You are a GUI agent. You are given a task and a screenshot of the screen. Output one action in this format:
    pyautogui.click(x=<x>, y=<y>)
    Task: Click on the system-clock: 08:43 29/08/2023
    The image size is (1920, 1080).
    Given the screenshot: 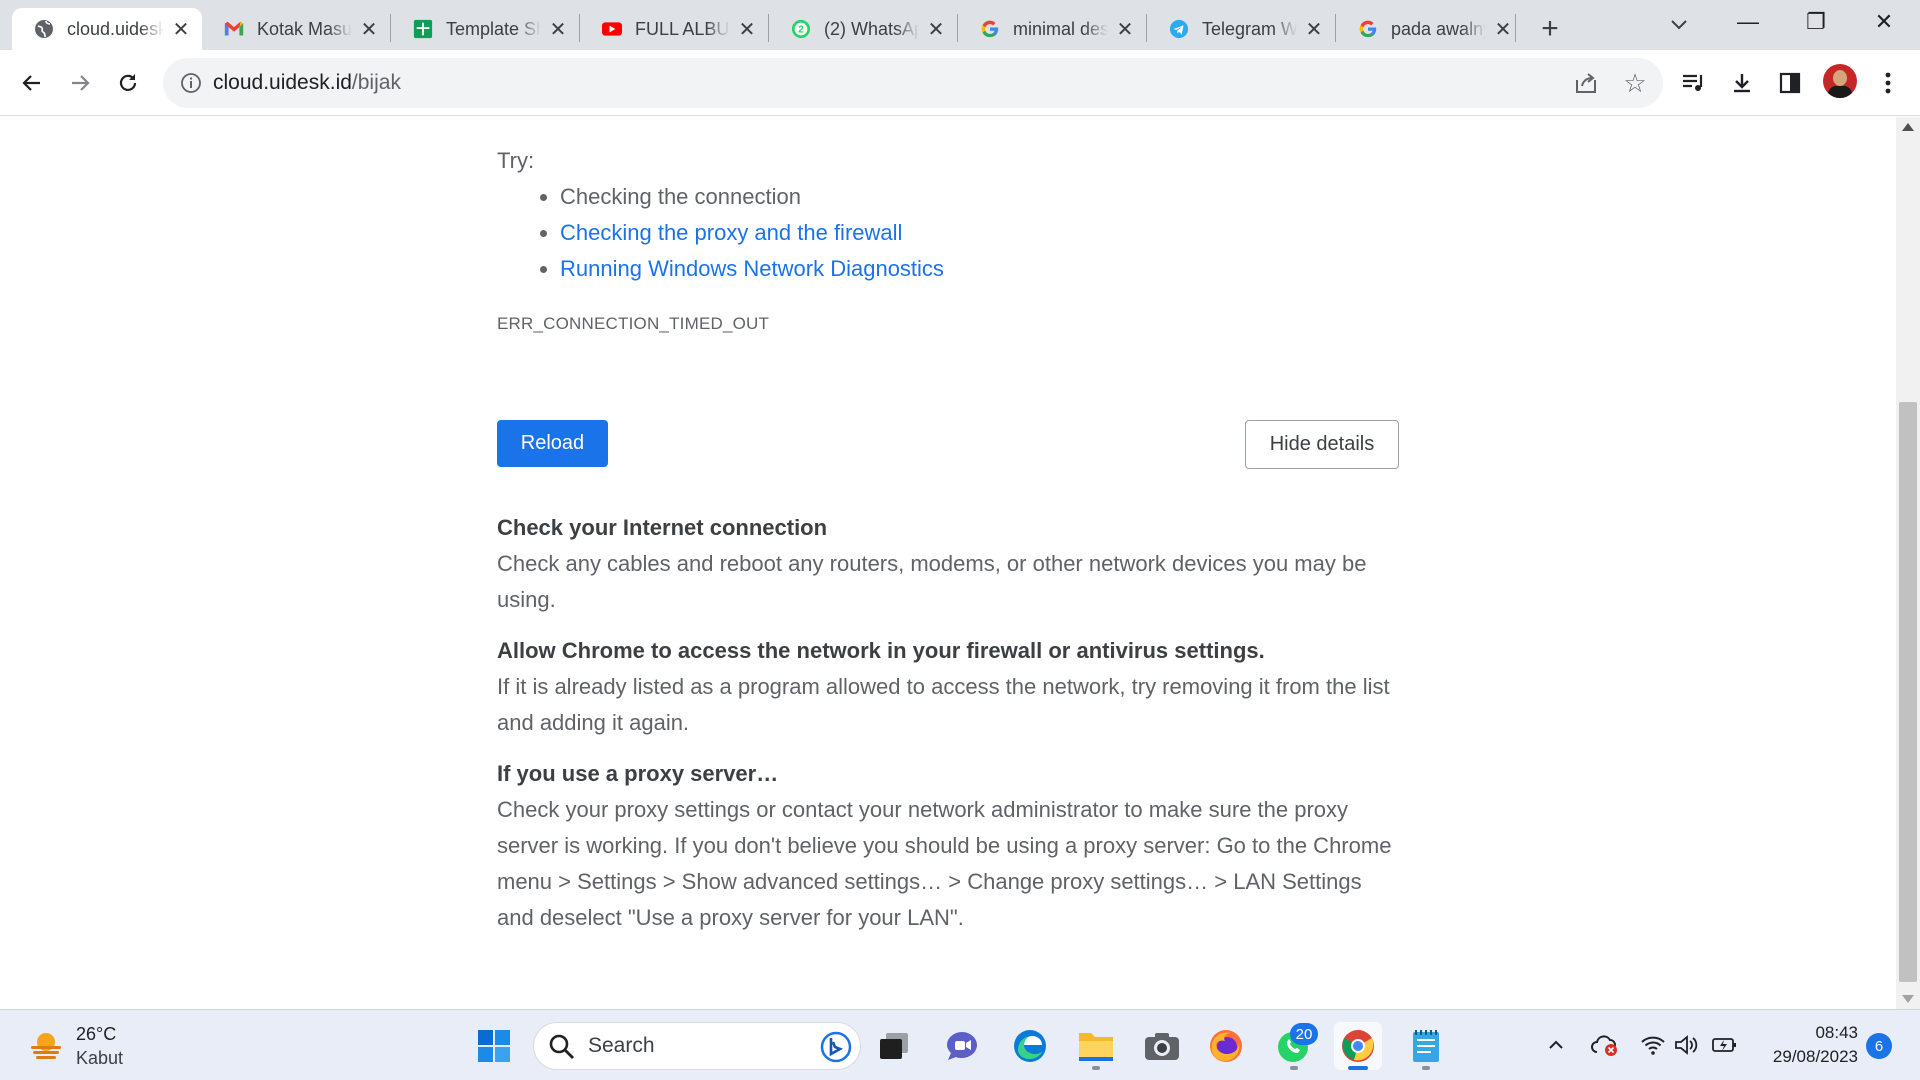 What is the action you would take?
    pyautogui.click(x=1803, y=1045)
    